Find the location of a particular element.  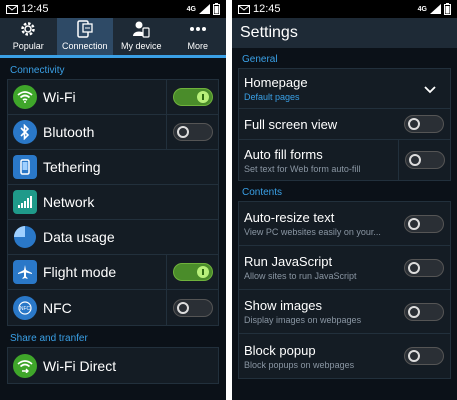

auto-resize-text-title: Auto-resize text is located at coordinates (289, 217).